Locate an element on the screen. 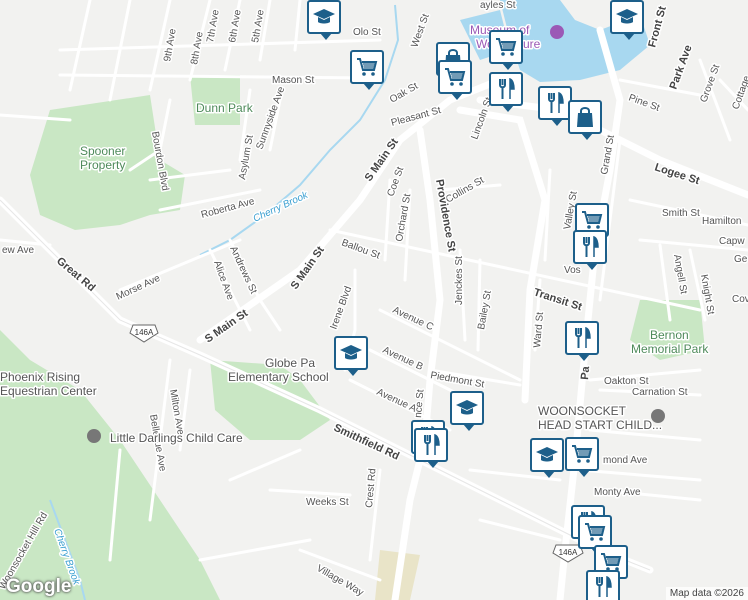  route-146a-label-1: 146A is located at coordinates (144, 332).